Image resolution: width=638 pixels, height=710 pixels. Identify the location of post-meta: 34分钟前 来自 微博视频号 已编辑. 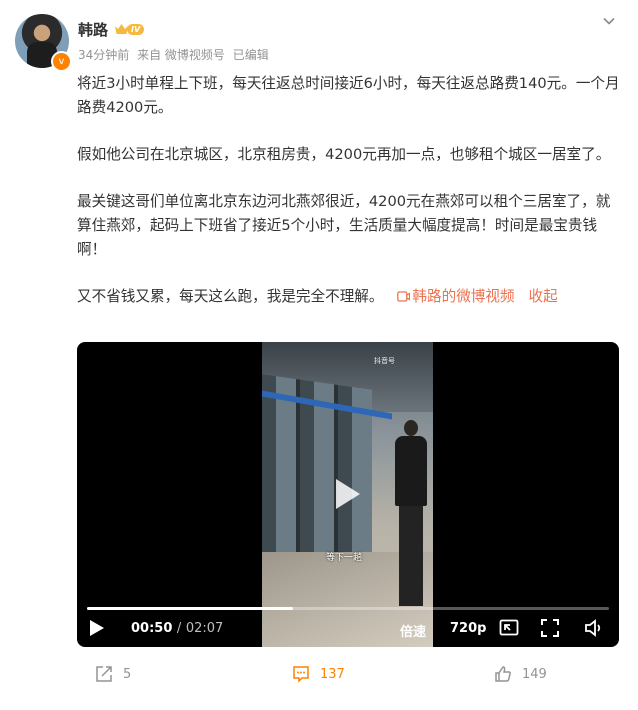
(175, 54).